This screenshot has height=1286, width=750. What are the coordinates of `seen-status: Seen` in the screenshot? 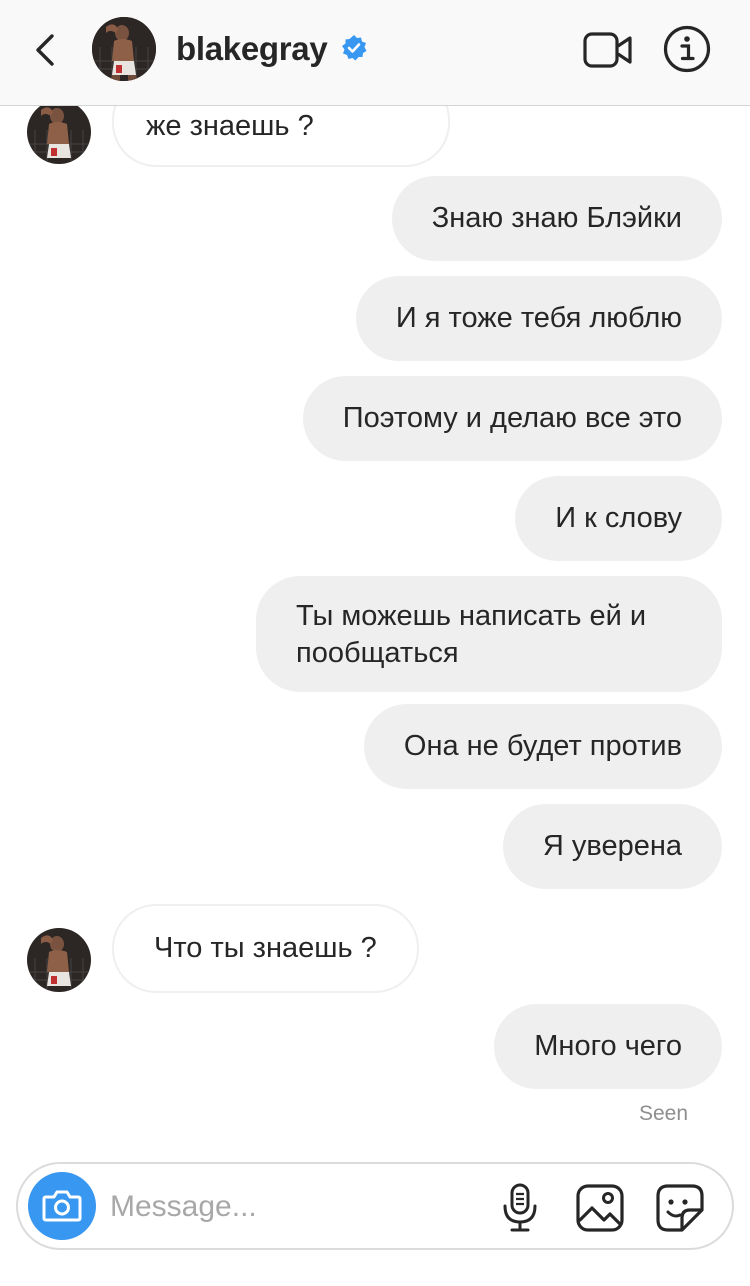 It's located at (663, 1113).